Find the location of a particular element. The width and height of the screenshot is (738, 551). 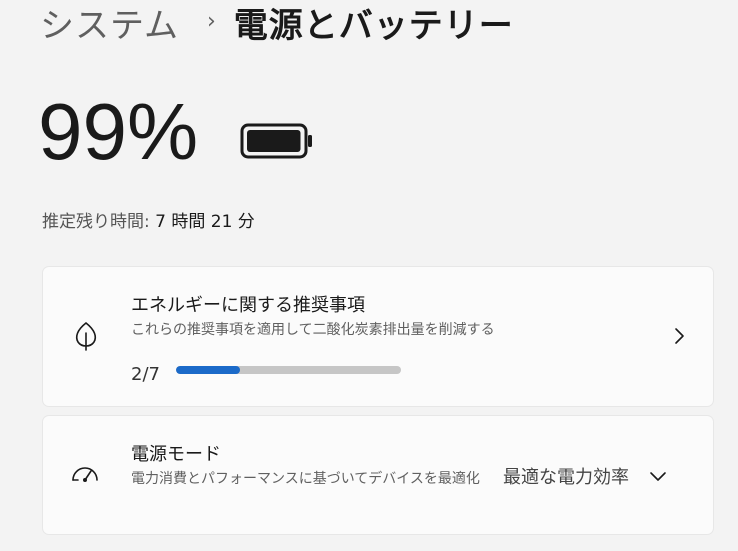

power-mode-title: 電源モード is located at coordinates (176, 454).